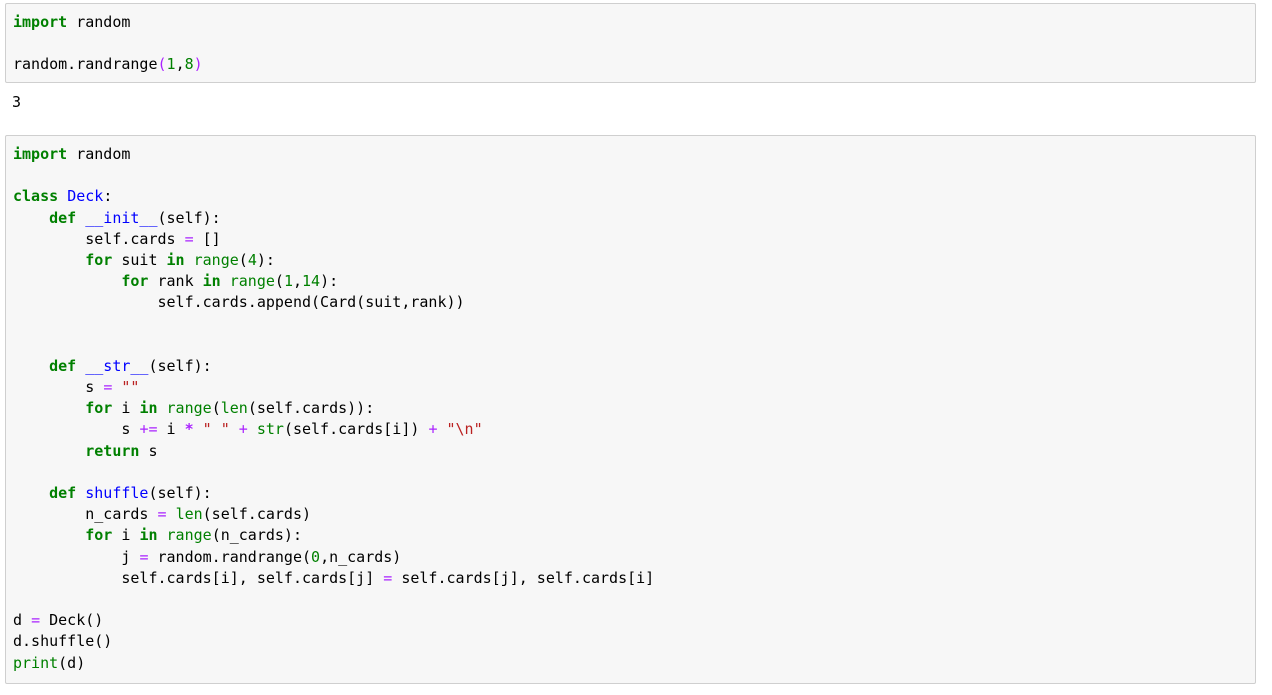 This screenshot has width=1272, height=695. What do you see at coordinates (112, 450) in the screenshot?
I see `keyword: return` at bounding box center [112, 450].